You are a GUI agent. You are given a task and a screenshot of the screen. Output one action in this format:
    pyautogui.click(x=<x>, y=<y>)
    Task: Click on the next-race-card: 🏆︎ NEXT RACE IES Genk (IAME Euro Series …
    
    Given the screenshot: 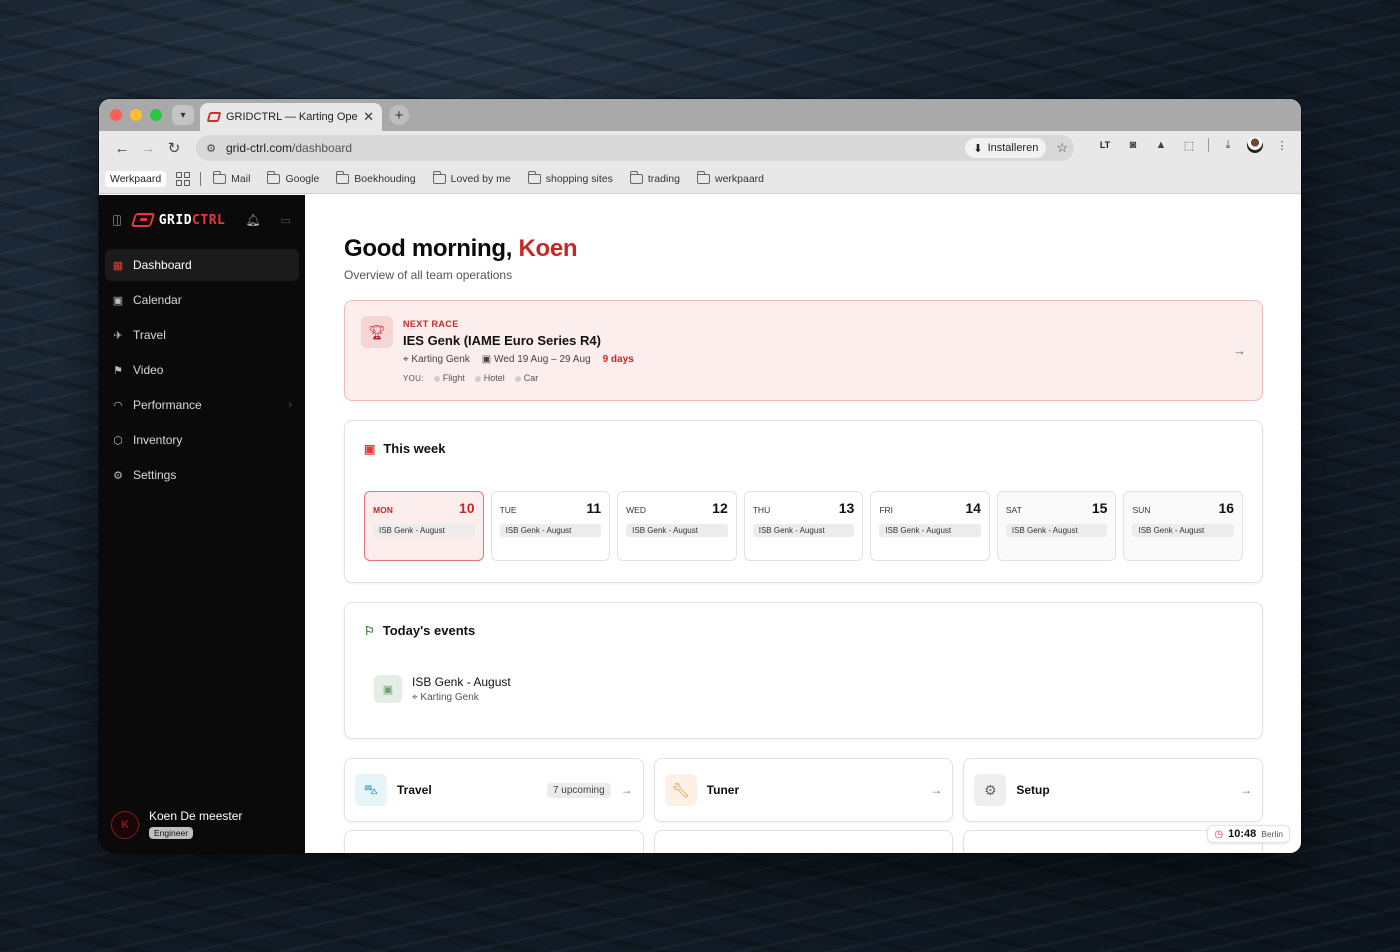 What is the action you would take?
    pyautogui.click(x=803, y=350)
    